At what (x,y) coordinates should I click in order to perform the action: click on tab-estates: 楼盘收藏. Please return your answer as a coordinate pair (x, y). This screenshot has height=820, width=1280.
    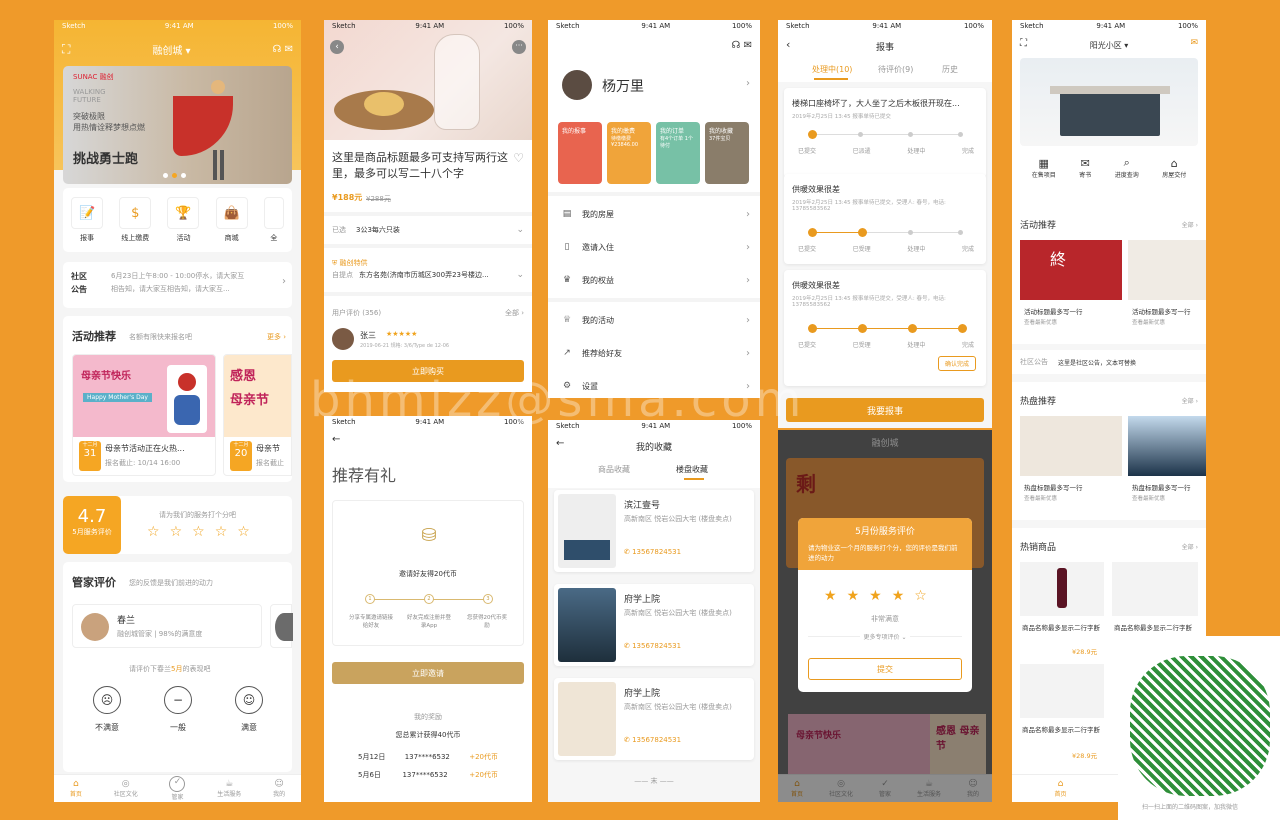
    Looking at the image, I should click on (692, 469).